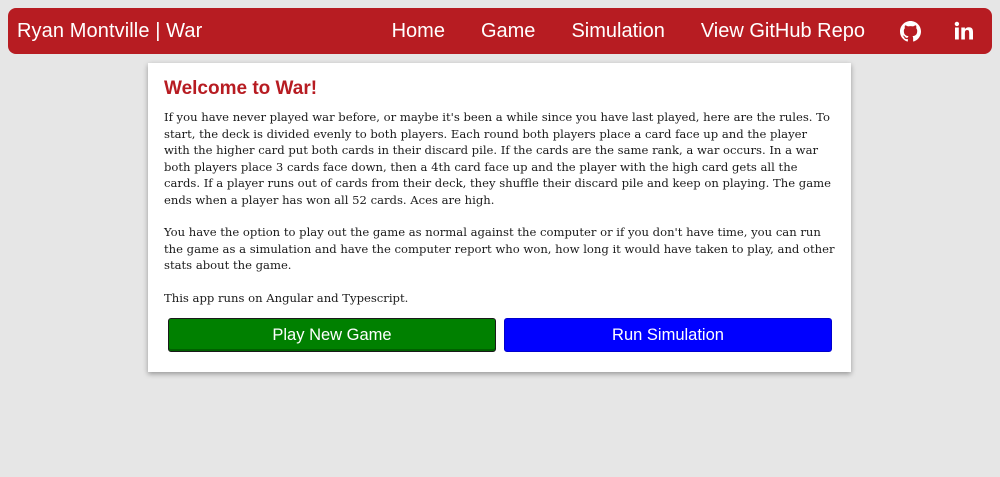 The height and width of the screenshot is (477, 1000). I want to click on linkedin-icon, so click(964, 31).